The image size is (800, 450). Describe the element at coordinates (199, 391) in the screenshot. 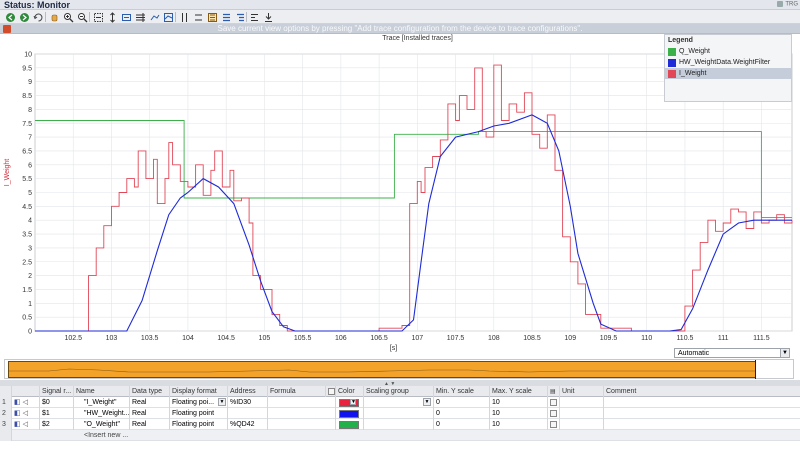

I see `header-display-format: Display format` at that location.